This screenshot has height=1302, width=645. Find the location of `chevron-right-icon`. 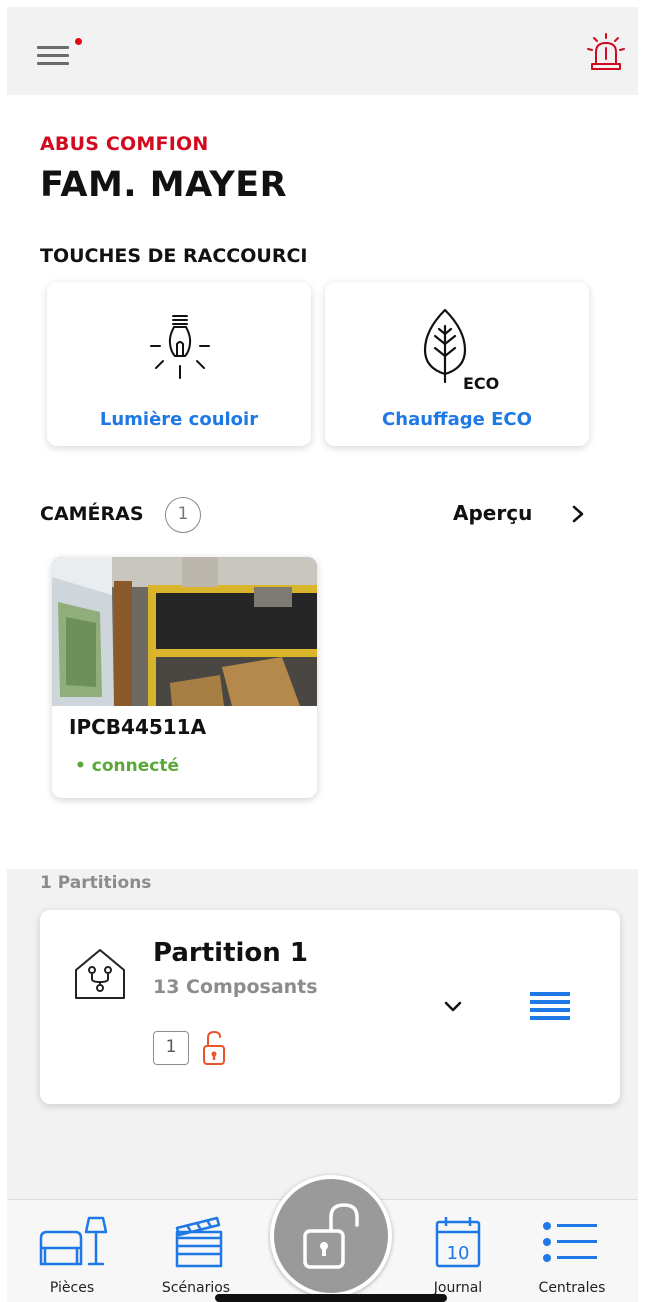

chevron-right-icon is located at coordinates (578, 514).